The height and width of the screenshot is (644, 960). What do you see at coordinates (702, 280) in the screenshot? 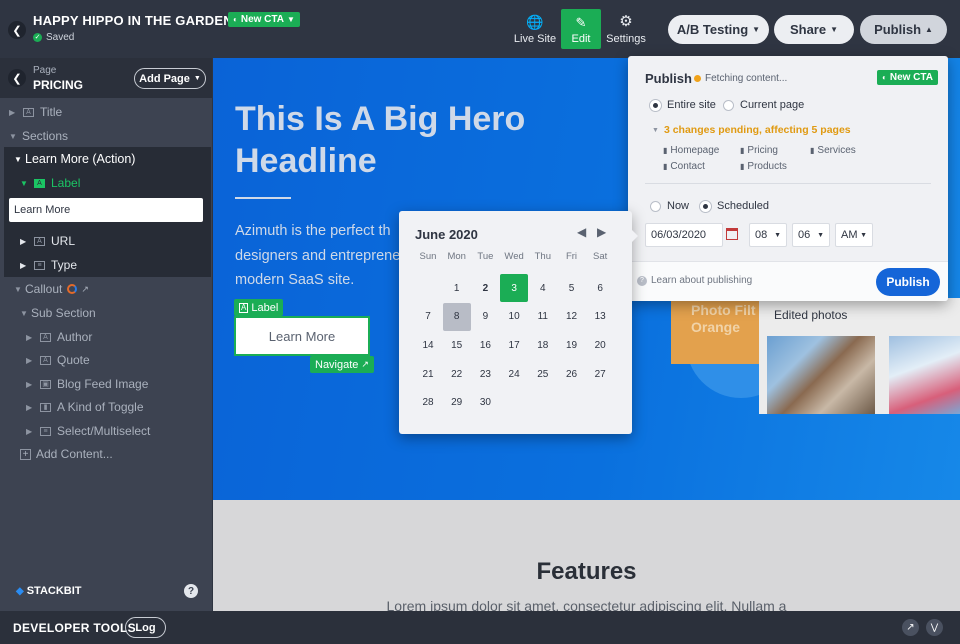
I see `learn-link-label: Learn about publishing` at bounding box center [702, 280].